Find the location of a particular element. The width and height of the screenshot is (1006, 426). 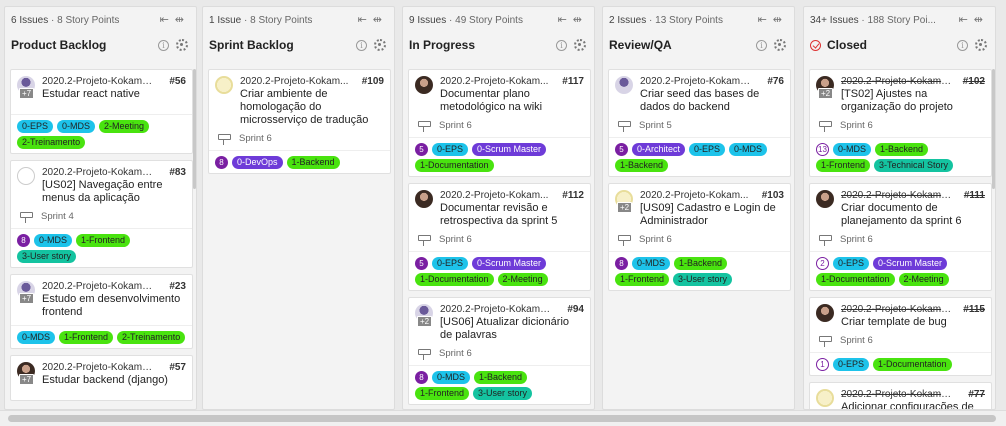

issue-reference: 2020.2-Projeto-Kokam... #112 is located at coordinates (512, 195).